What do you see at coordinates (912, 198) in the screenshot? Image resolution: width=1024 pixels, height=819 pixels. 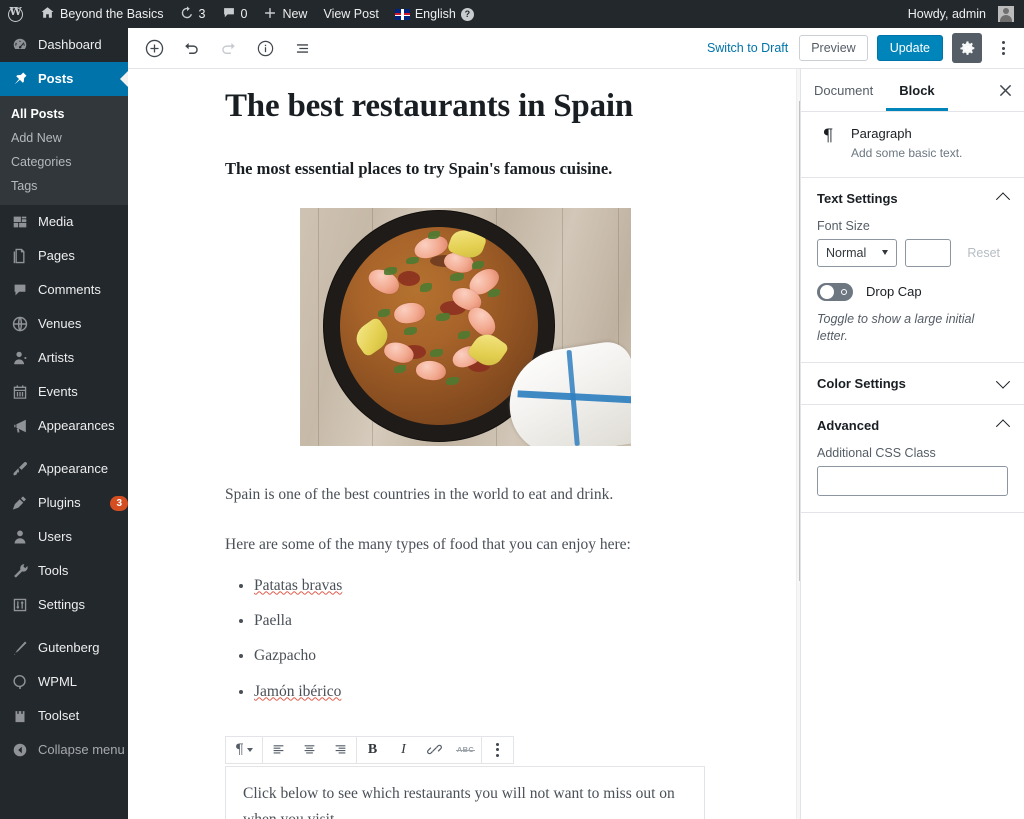 I see `panel-text-settings-header: Text Settings` at bounding box center [912, 198].